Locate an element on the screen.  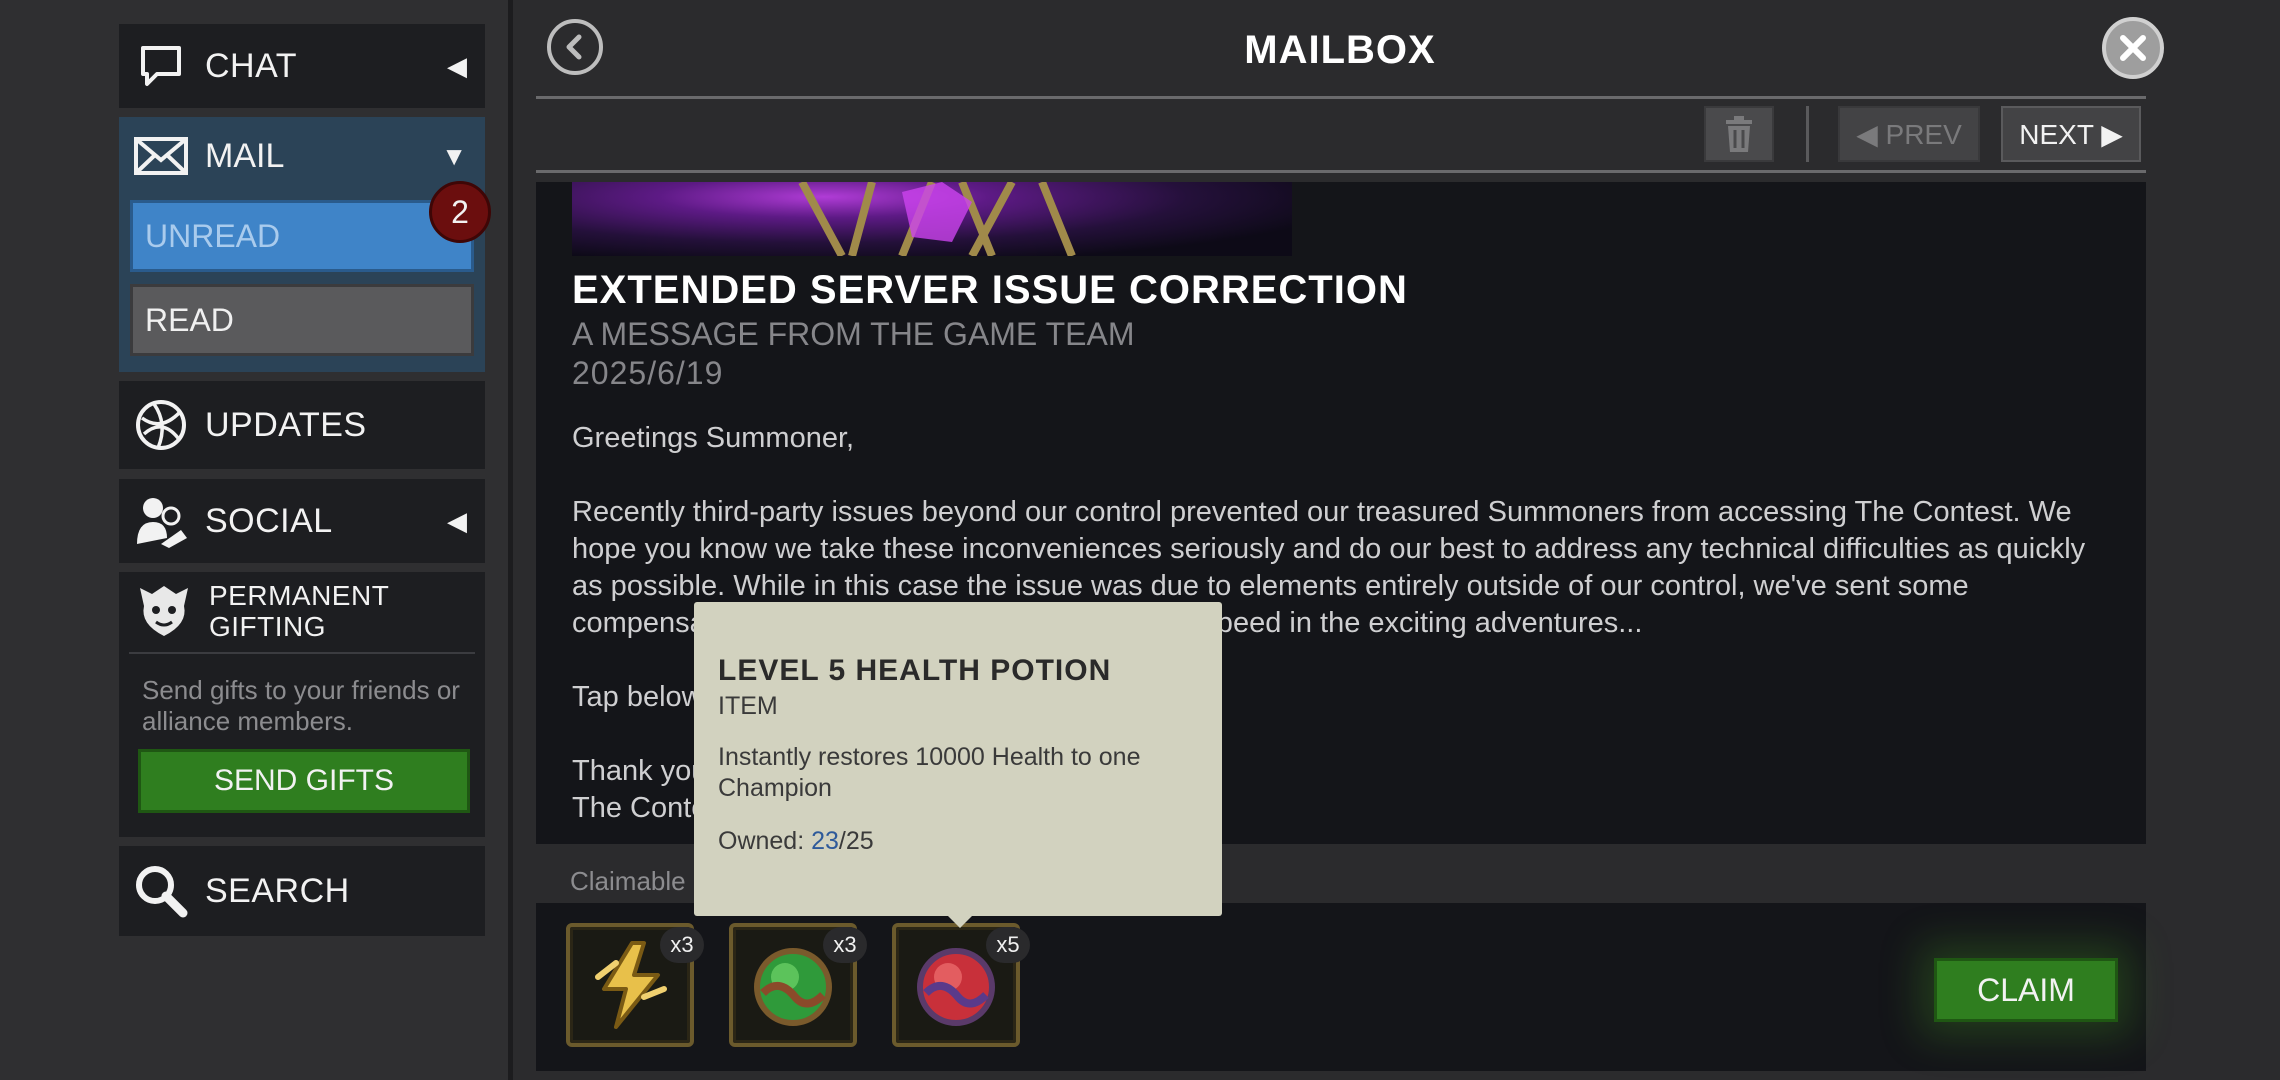
sidebar-item-mail: MAIL ▼ is located at coordinates (302, 156).